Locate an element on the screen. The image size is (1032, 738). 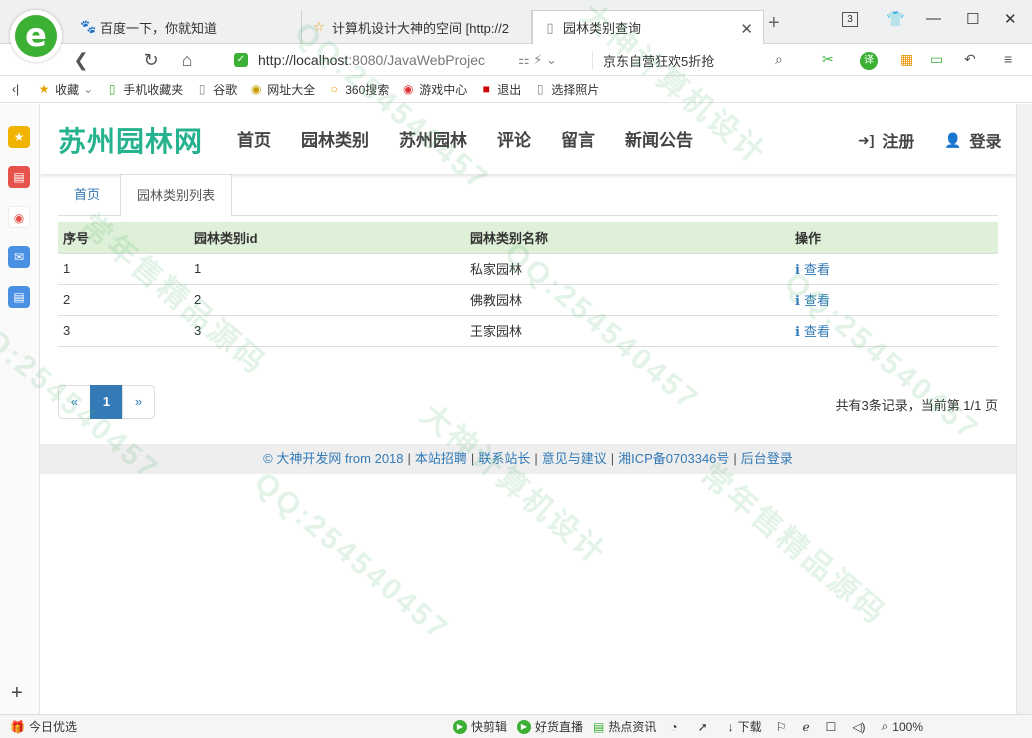
tab-count-badge: 3 is located at coordinates (850, 19).